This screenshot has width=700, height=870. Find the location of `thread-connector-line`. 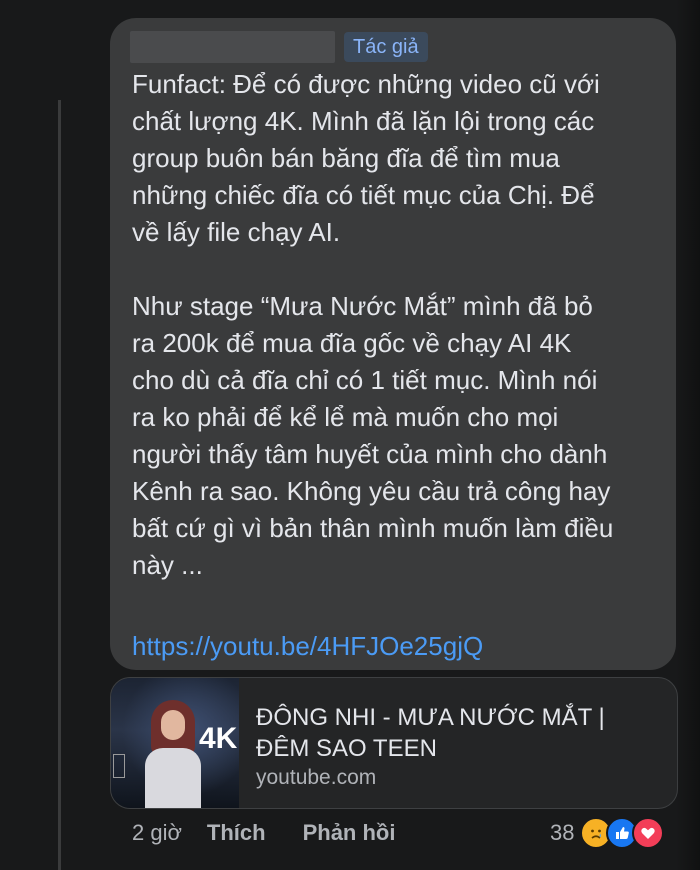

thread-connector-line is located at coordinates (59, 485).